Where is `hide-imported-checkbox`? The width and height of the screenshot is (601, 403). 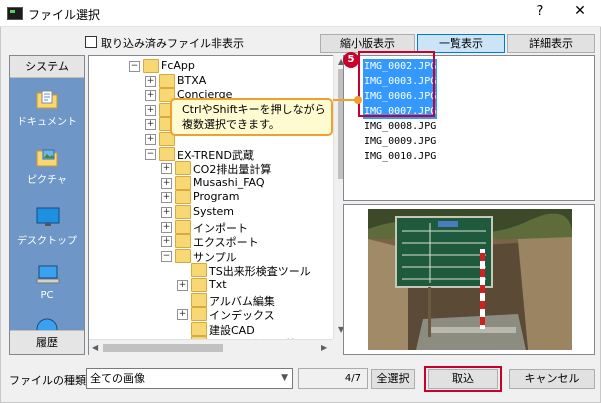
hide-imported-checkbox is located at coordinates (91, 42).